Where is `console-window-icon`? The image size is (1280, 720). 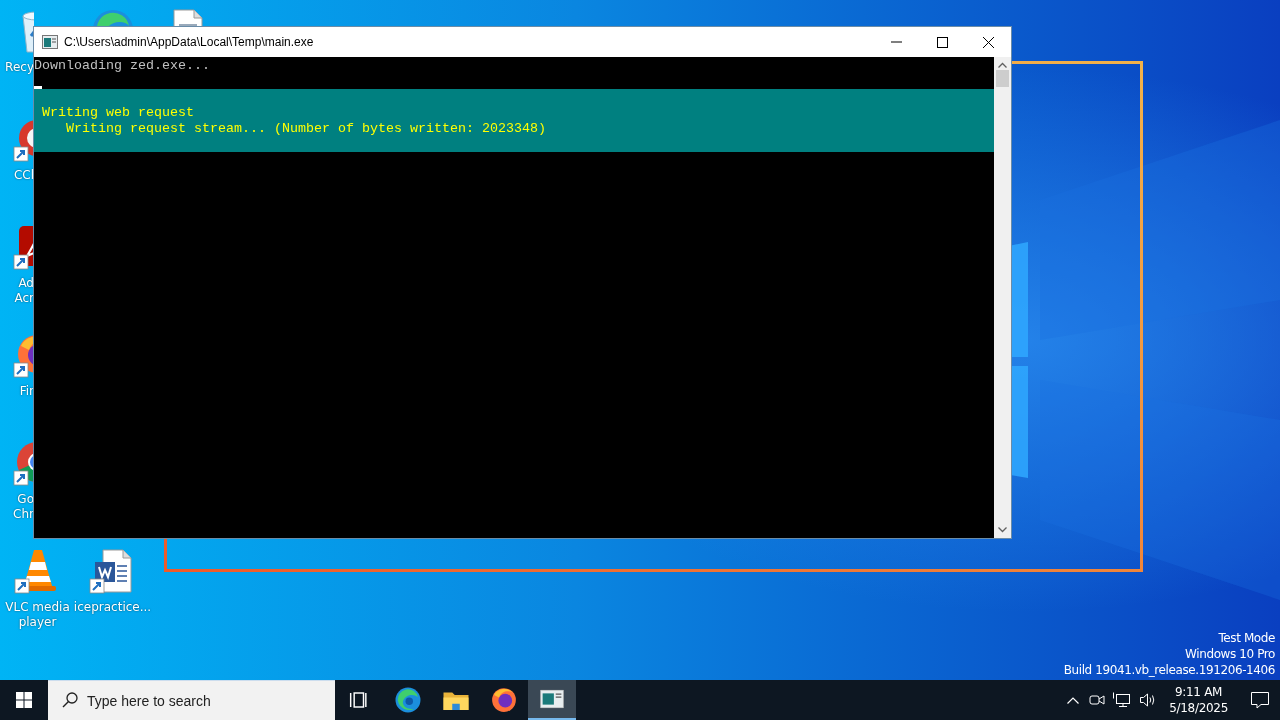
console-window-icon is located at coordinates (50, 42).